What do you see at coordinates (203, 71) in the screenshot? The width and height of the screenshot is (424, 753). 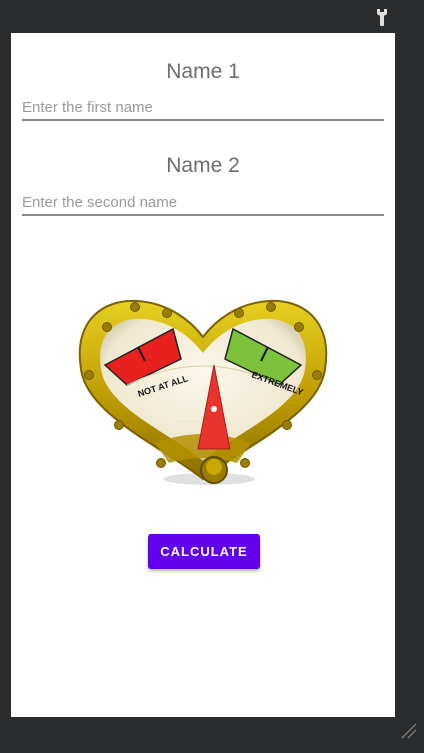 I see `name1-label: Name 1` at bounding box center [203, 71].